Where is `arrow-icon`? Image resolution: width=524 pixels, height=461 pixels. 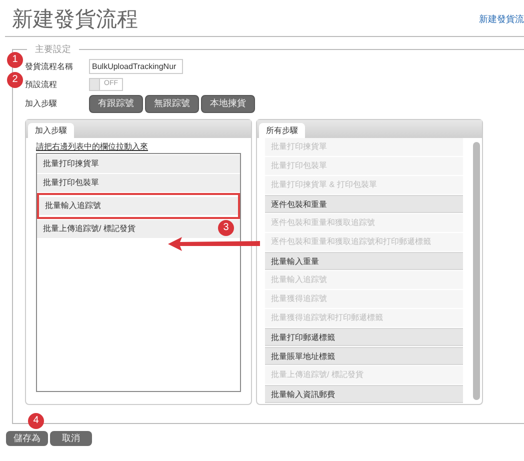 arrow-icon is located at coordinates (214, 244).